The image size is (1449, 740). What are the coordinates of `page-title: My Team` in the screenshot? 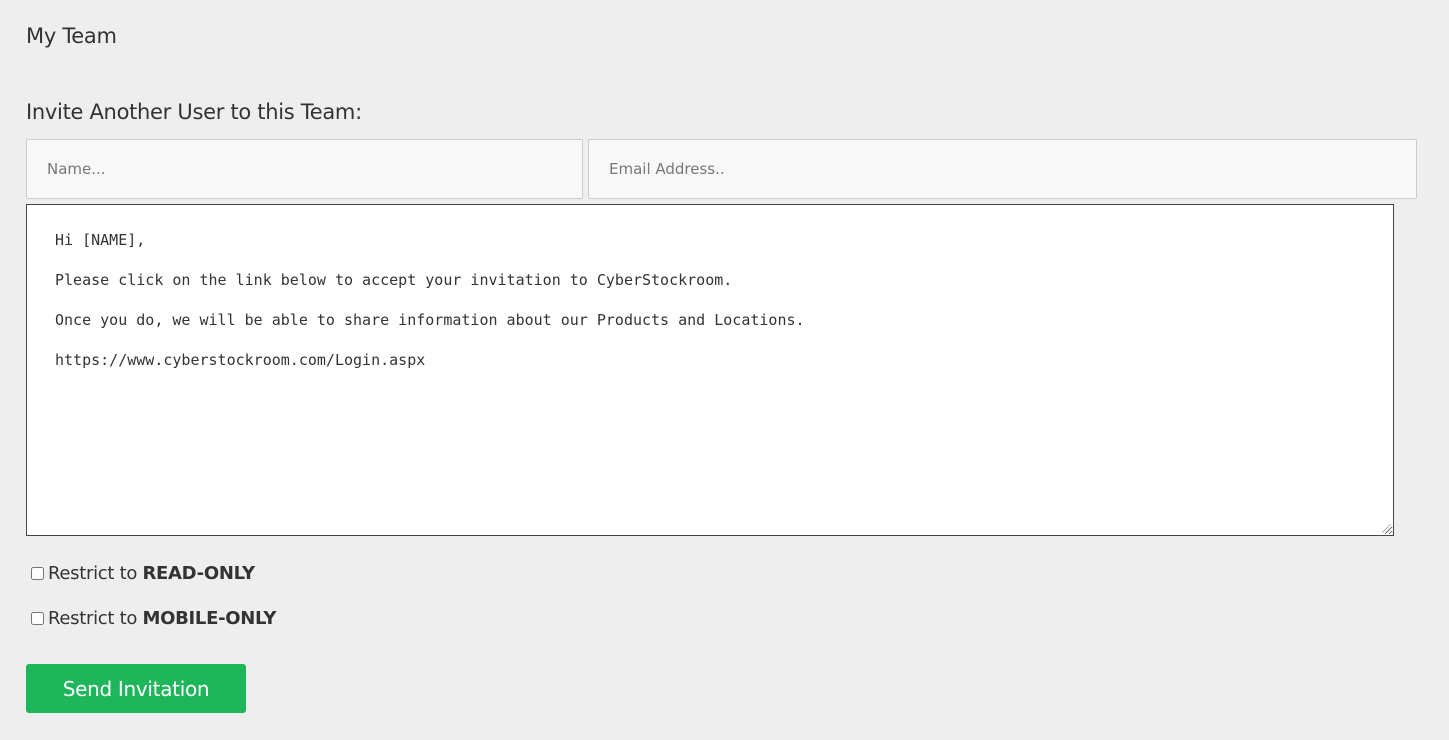 It's located at (71, 36).